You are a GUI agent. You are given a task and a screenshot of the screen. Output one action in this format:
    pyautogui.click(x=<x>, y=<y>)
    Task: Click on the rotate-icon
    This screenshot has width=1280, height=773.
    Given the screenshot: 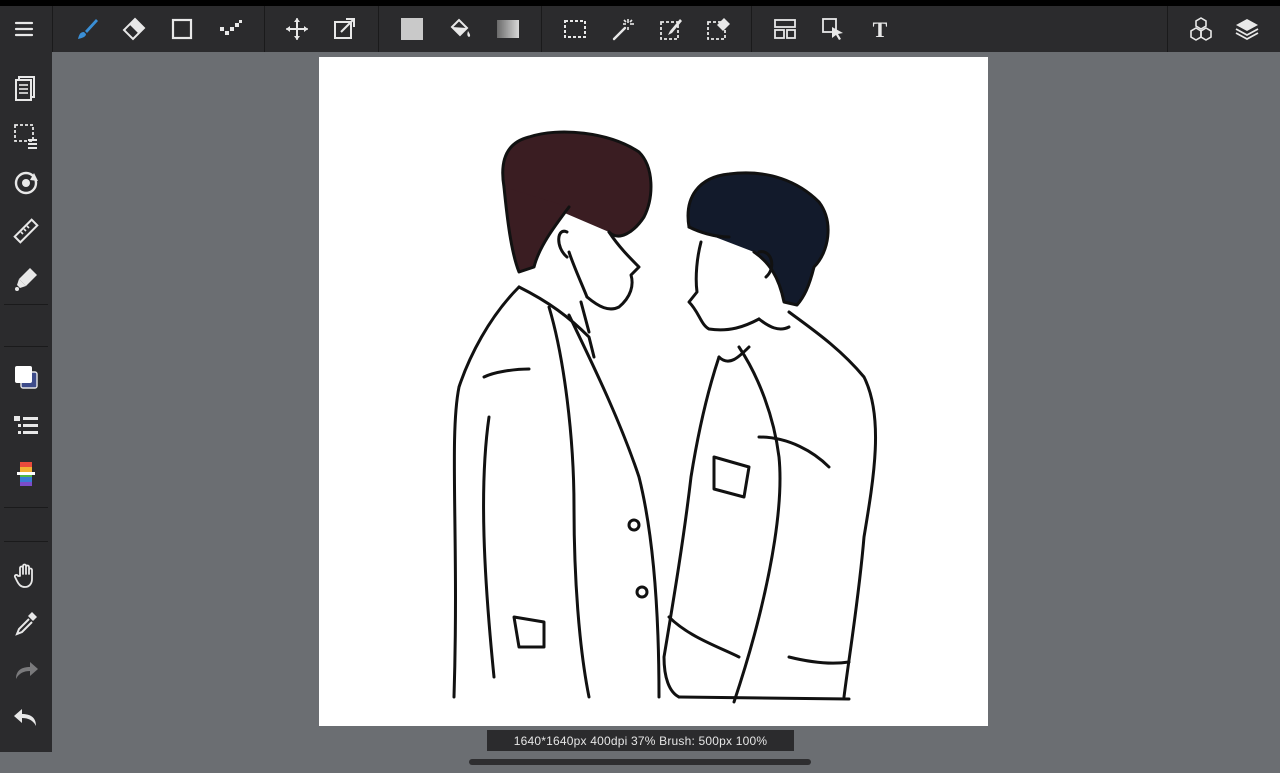 What is the action you would take?
    pyautogui.click(x=26, y=183)
    